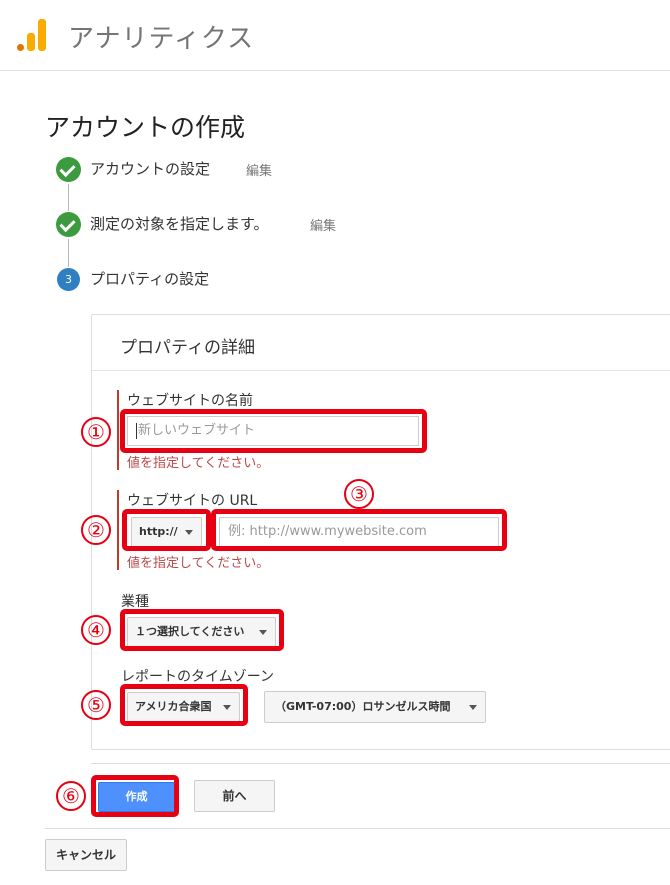 This screenshot has width=670, height=885. What do you see at coordinates (192, 501) in the screenshot?
I see `website-url-label: ウェブサイトの URL` at bounding box center [192, 501].